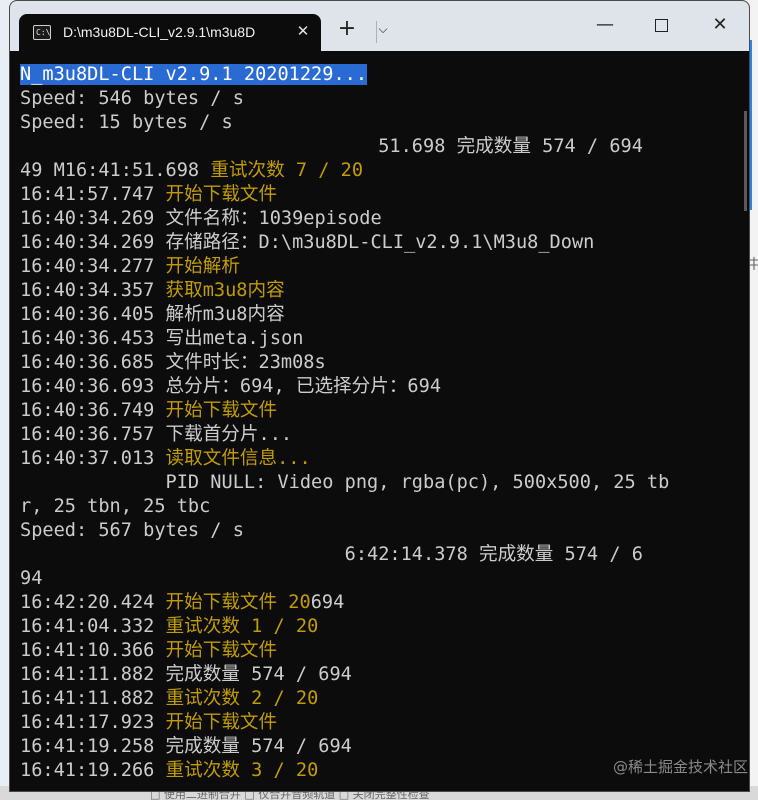 This screenshot has height=800, width=758. I want to click on terminal-line: Speed: 567 bytes / s, so click(132, 531).